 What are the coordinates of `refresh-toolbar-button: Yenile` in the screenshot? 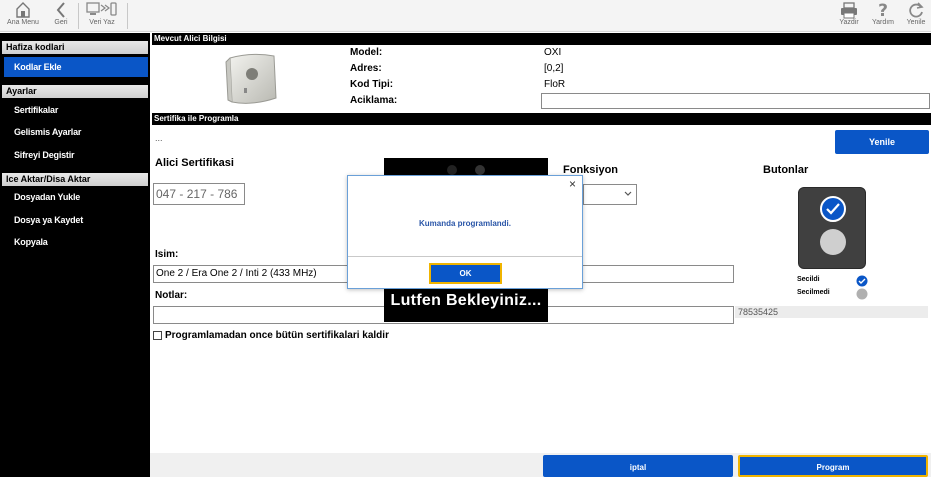 It's located at (916, 13).